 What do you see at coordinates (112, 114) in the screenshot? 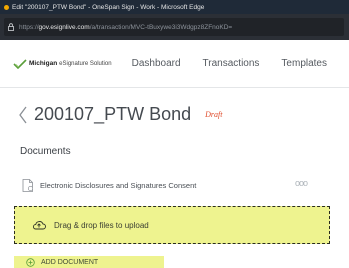
I see `package-title: 200107_PTW Bond` at bounding box center [112, 114].